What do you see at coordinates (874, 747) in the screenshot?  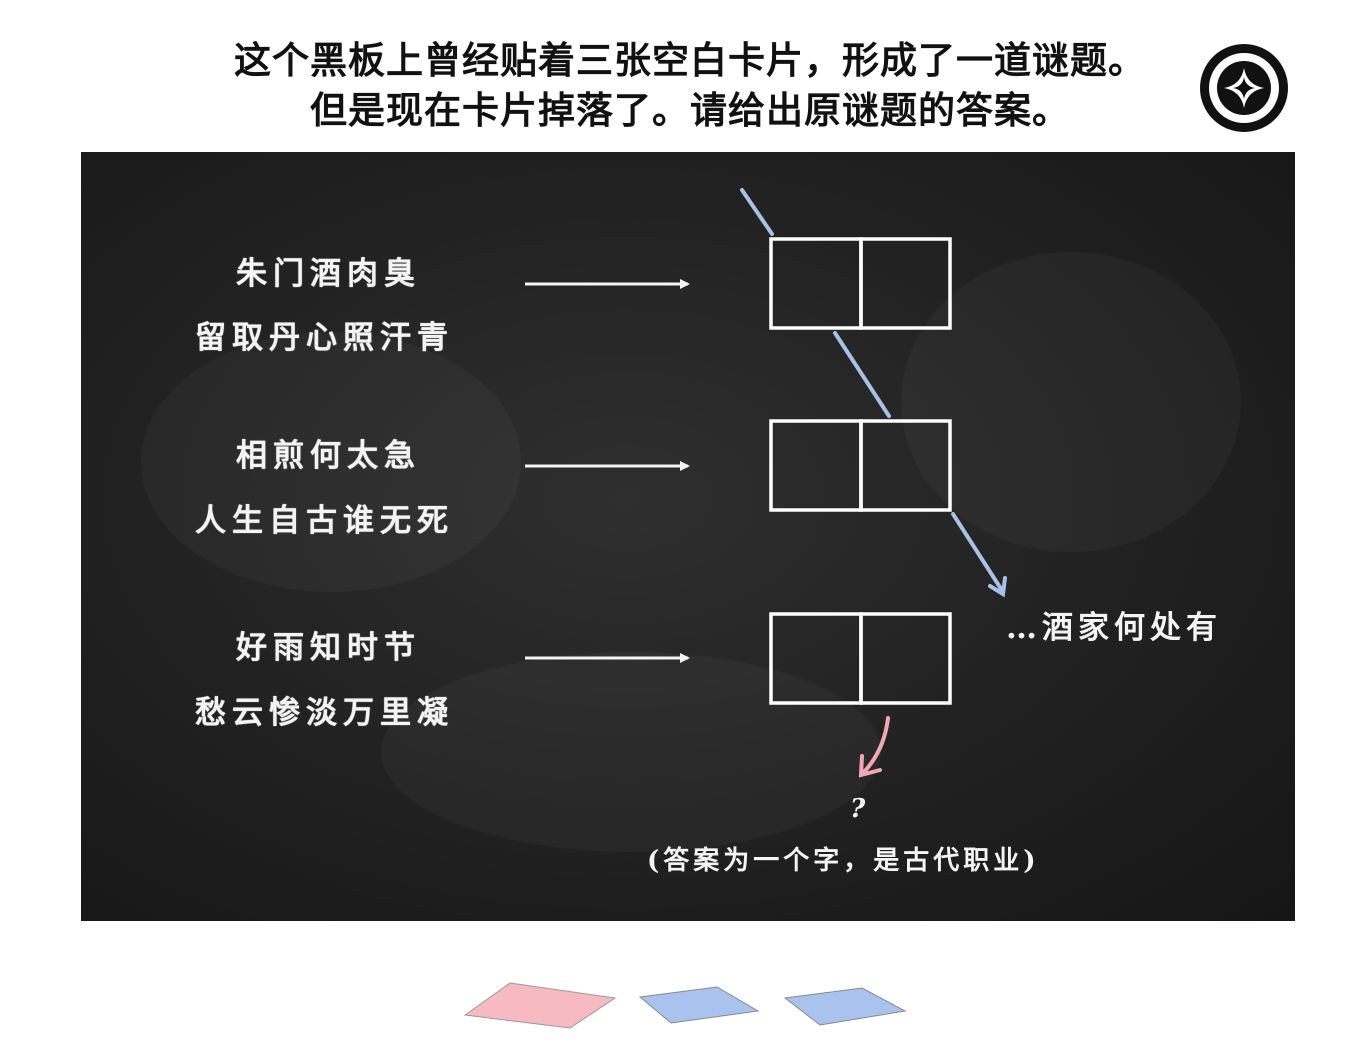 I see `pink-answer-arrow` at bounding box center [874, 747].